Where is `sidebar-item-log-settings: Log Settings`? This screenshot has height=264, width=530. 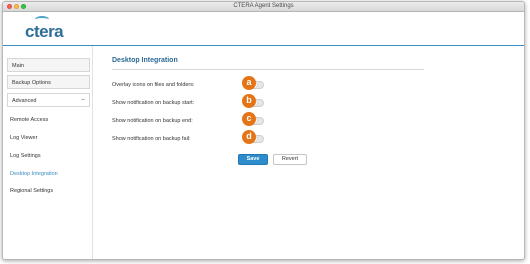
sidebar-item-log-settings: Log Settings is located at coordinates (25, 156).